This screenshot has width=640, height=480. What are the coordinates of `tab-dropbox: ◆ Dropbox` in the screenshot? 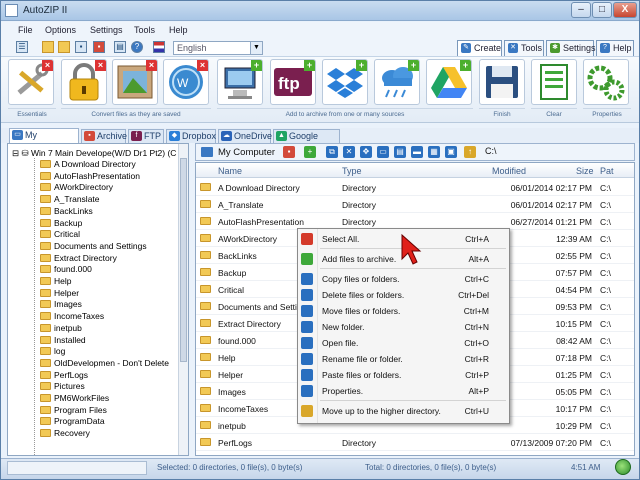 It's located at (191, 136).